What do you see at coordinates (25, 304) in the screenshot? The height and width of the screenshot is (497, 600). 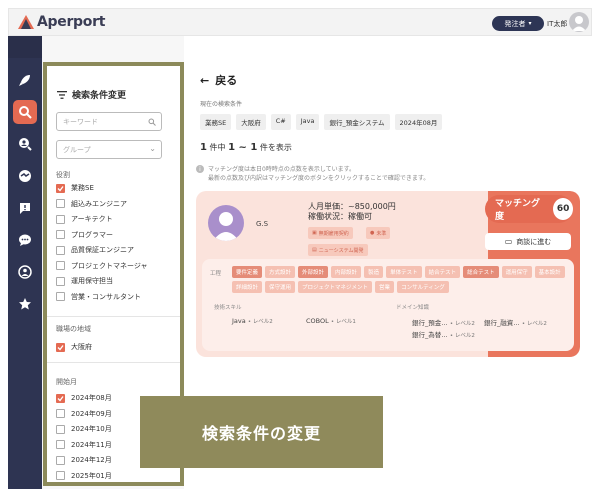 I see `star-icon` at bounding box center [25, 304].